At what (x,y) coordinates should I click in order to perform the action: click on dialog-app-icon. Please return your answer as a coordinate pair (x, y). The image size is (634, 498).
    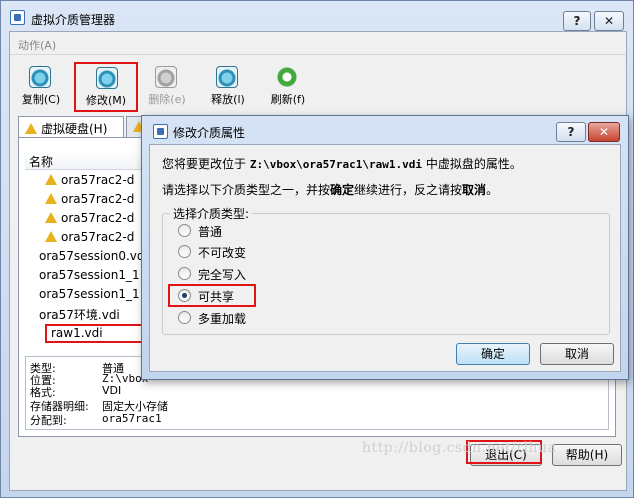
    Looking at the image, I should click on (160, 131).